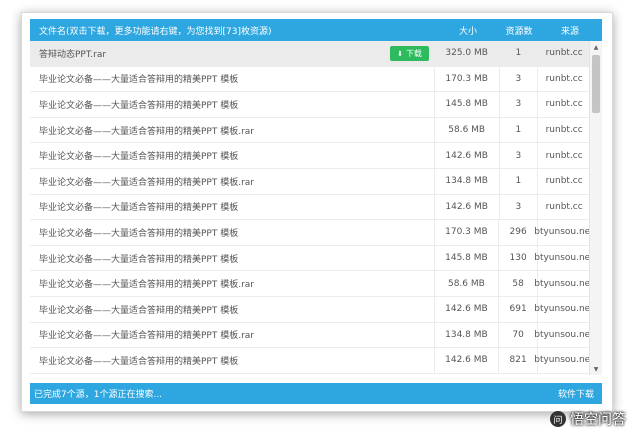 The width and height of the screenshot is (640, 435). Describe the element at coordinates (233, 30) in the screenshot. I see `column-header-filename: 文件名(双击下载，更多功能请右键，为您找到[73]枚资源)` at that location.